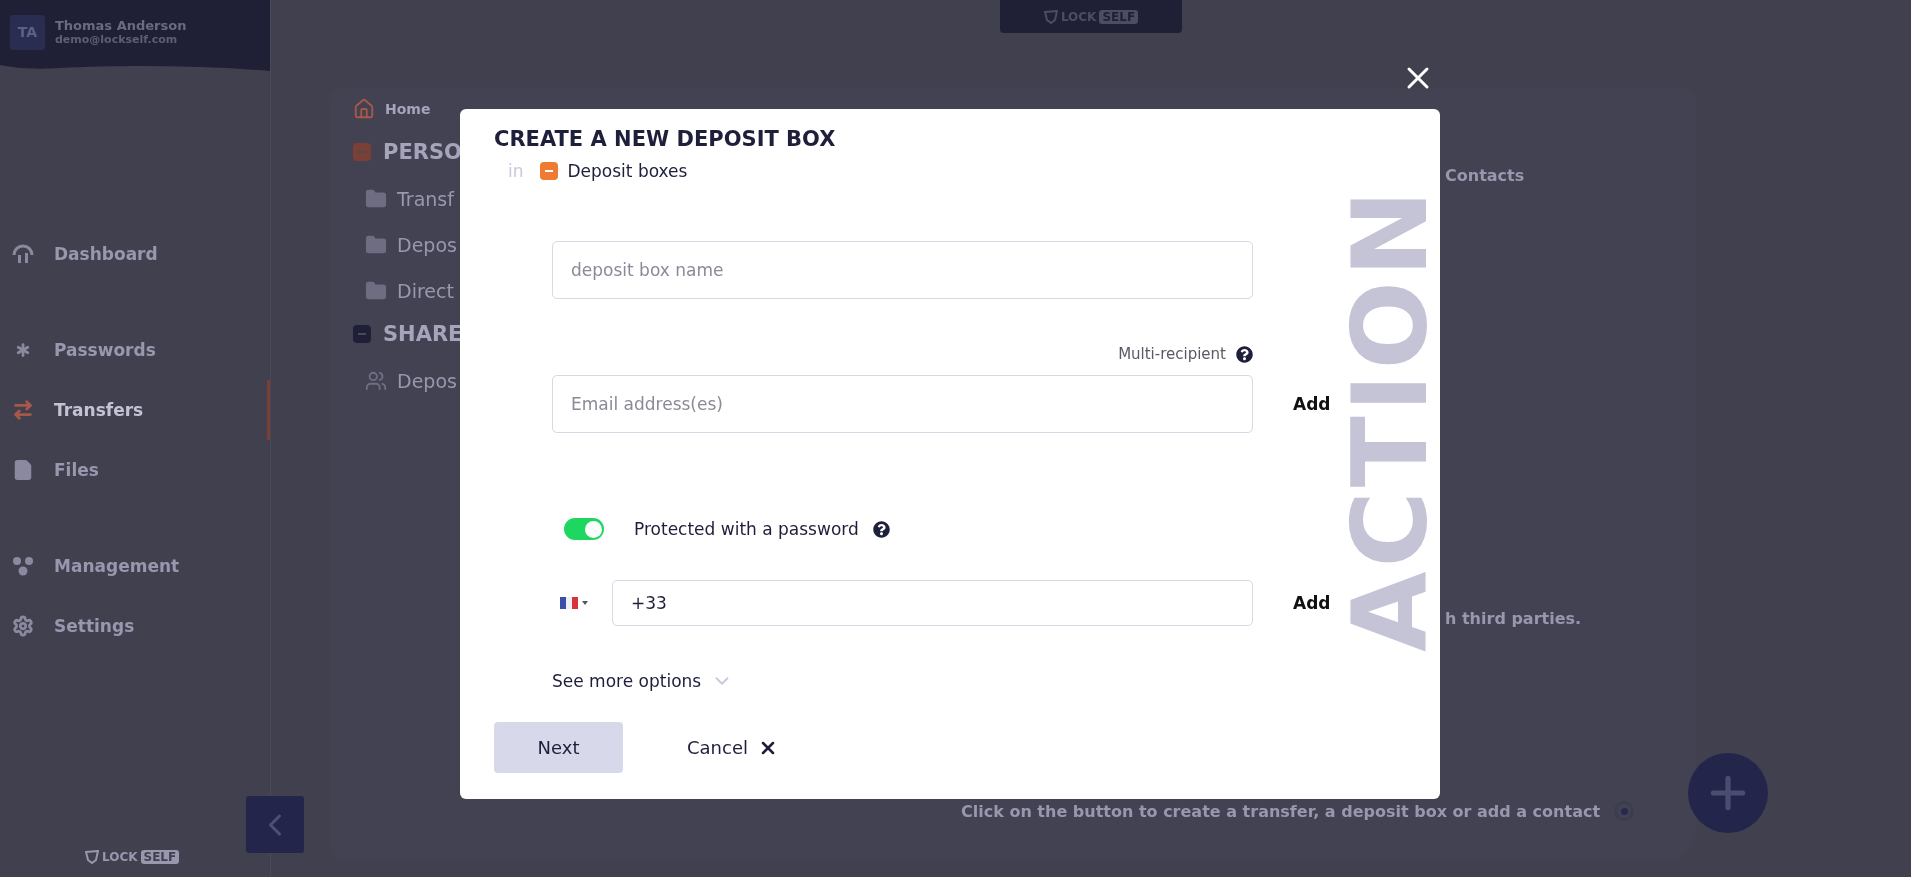  Describe the element at coordinates (121, 25) in the screenshot. I see `user-name: Thomas Anderson` at that location.